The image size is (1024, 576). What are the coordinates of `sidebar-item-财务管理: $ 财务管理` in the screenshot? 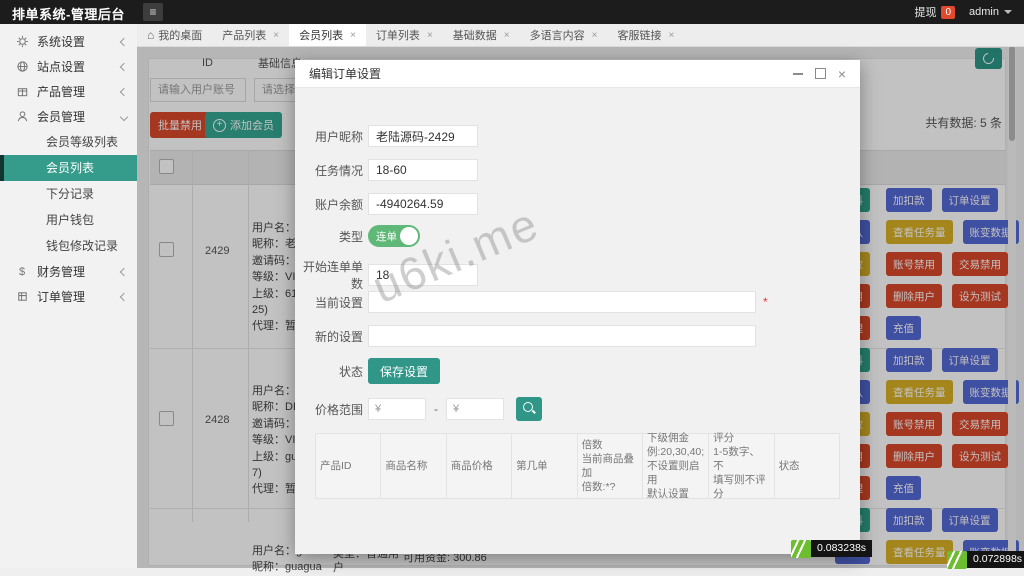 It's located at (68, 271).